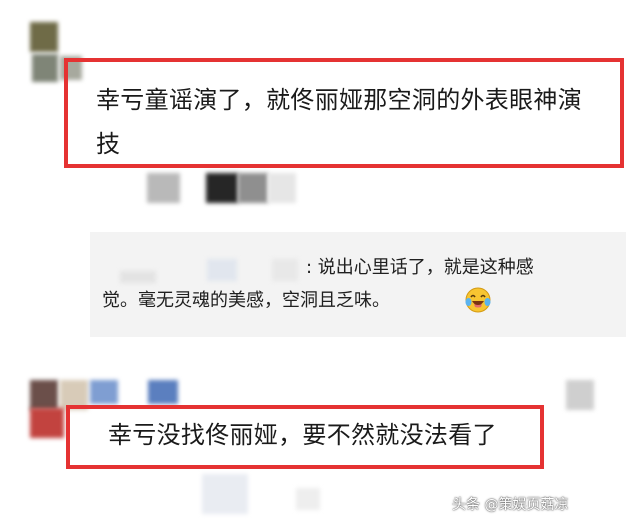 This screenshot has width=640, height=527. I want to click on comment-text: 幸亏童谣演了，就佟丽娅那空洞的外表眼神演 技, so click(339, 122).